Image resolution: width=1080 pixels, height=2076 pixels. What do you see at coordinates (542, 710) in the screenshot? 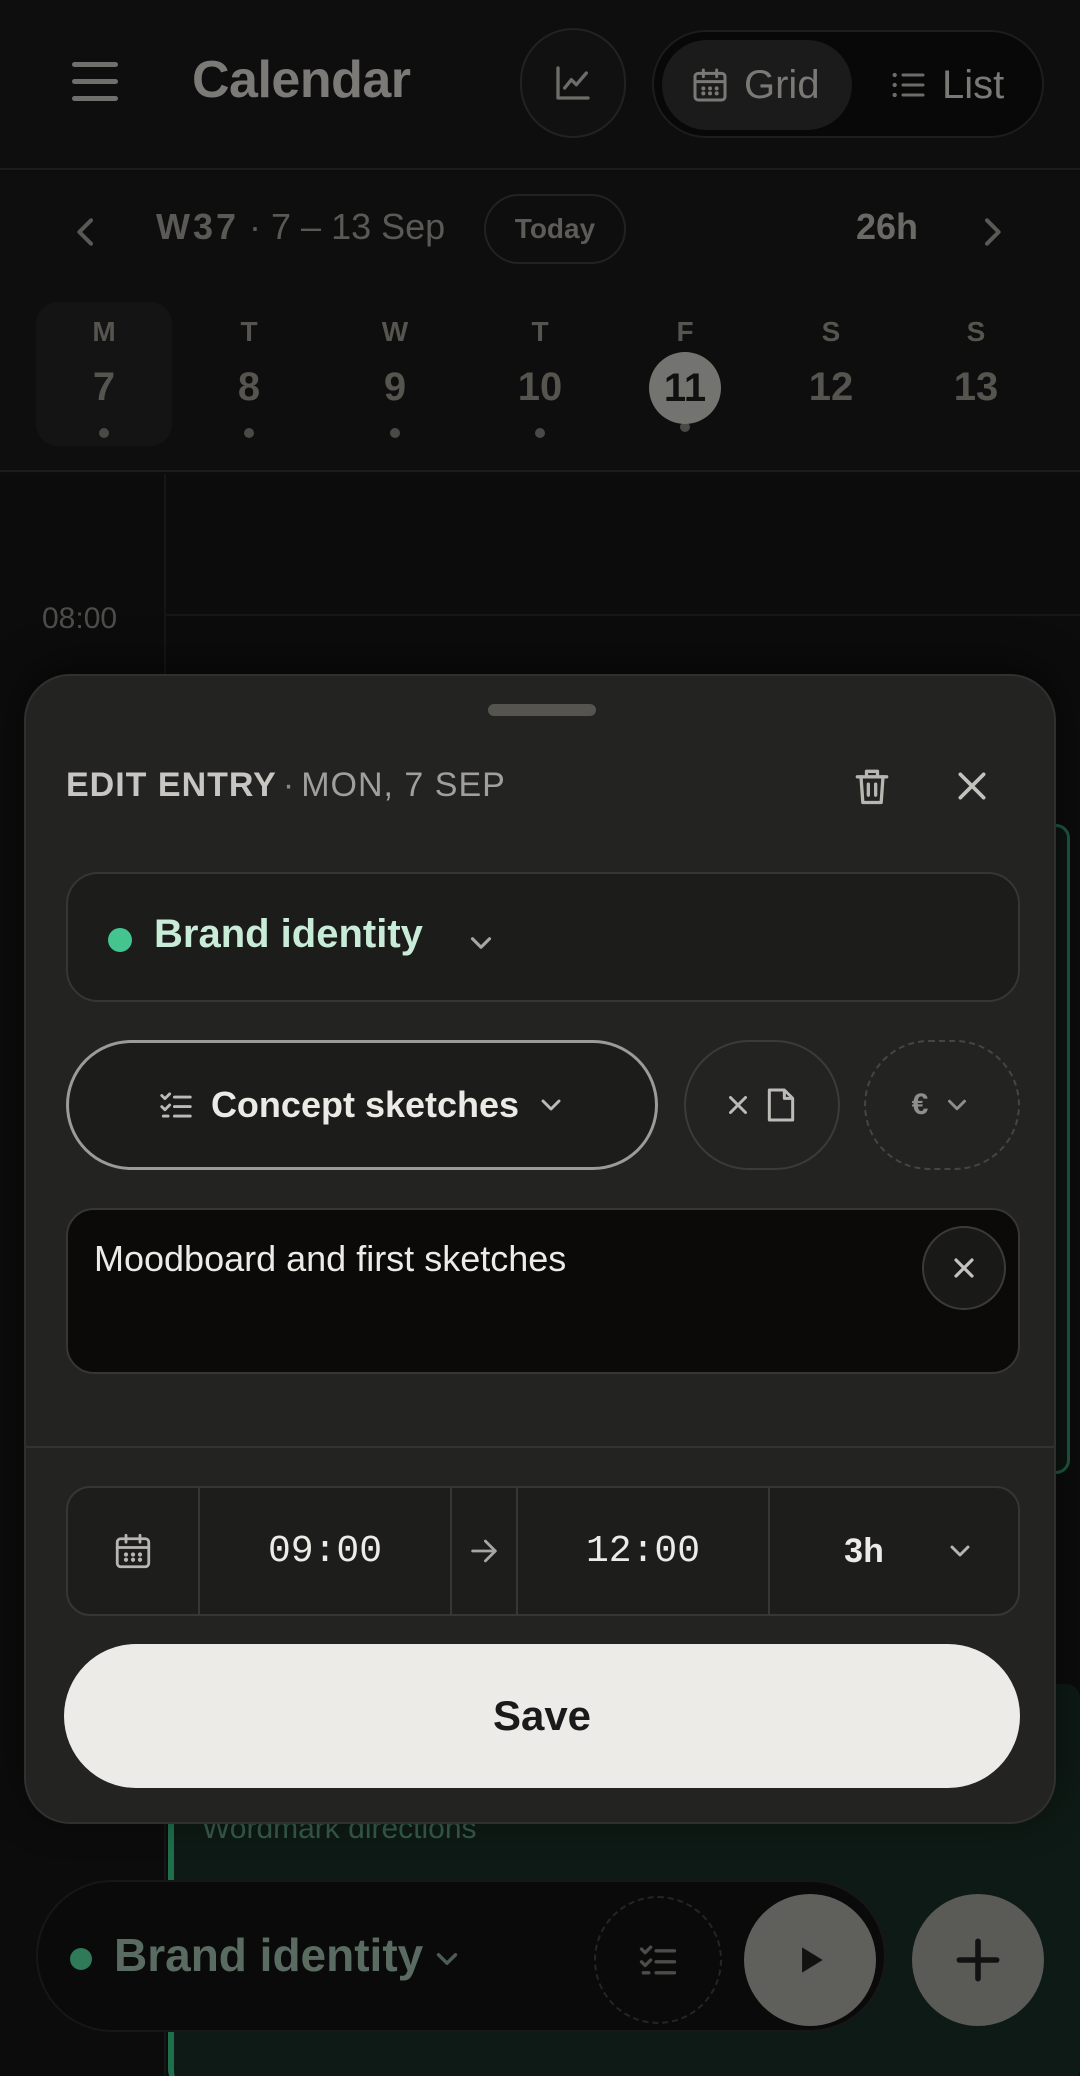
I see `drag-handle` at bounding box center [542, 710].